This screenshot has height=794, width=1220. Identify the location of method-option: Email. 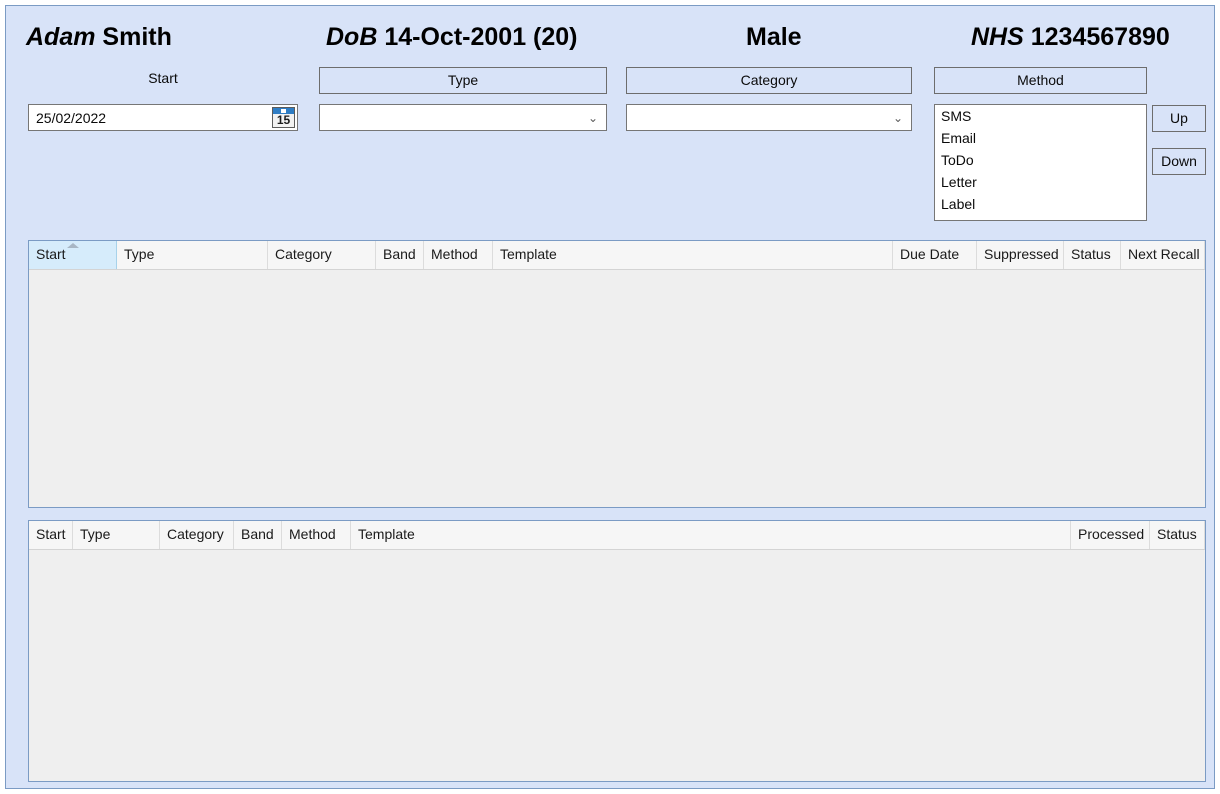
(1040, 138).